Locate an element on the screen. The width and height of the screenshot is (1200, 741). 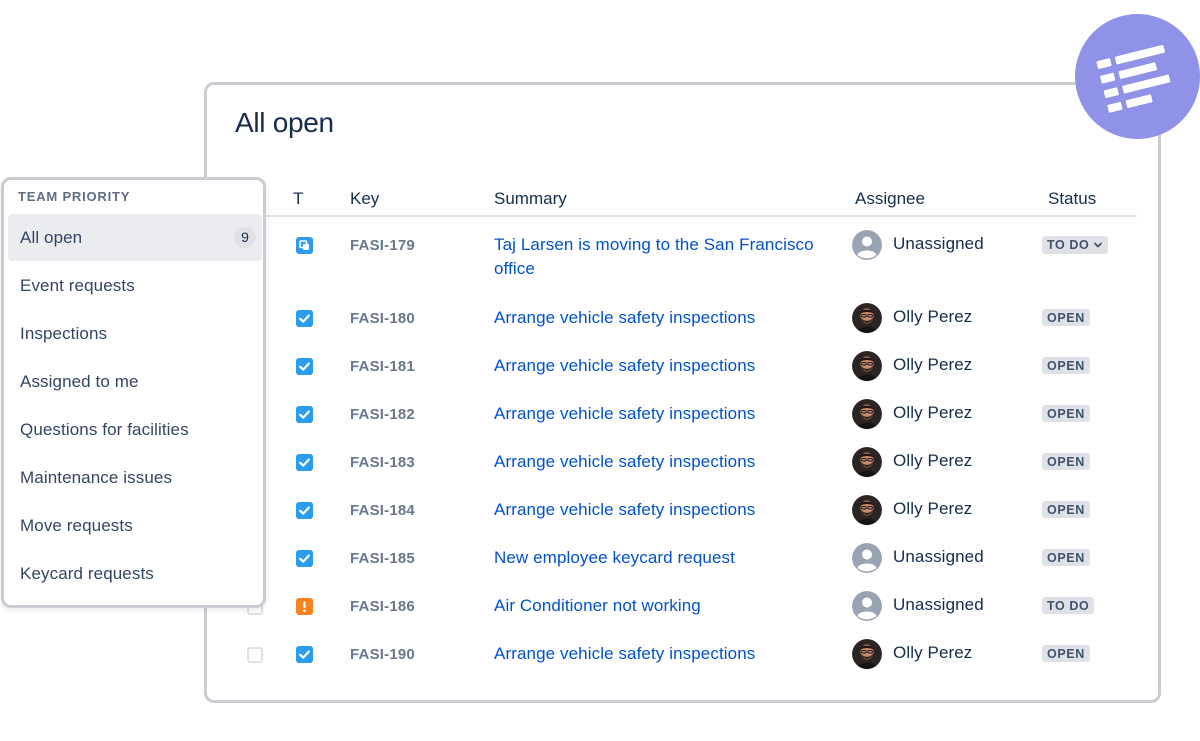
sidebar-item-maintenance-issues: Maintenance issues is located at coordinates (135, 477).